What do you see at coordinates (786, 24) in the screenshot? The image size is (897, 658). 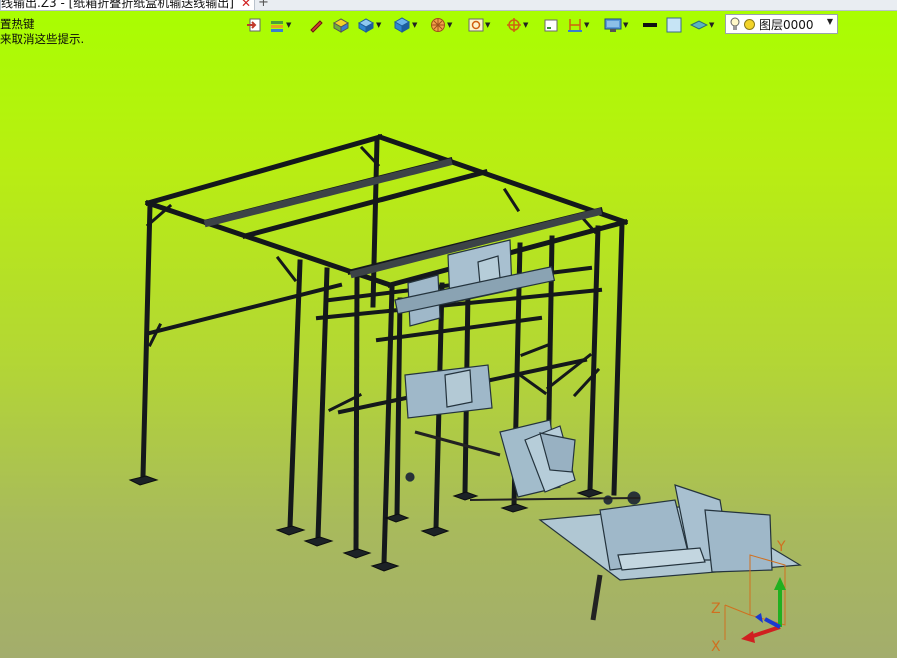 I see `layer-name: 图层0000` at bounding box center [786, 24].